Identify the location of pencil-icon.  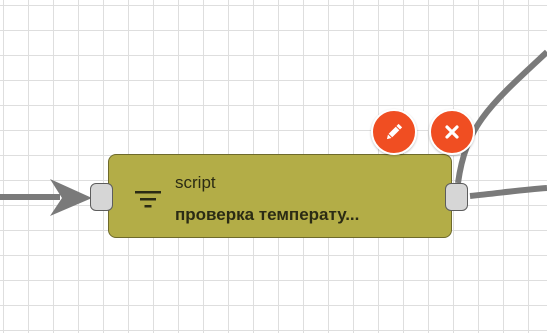
(394, 131).